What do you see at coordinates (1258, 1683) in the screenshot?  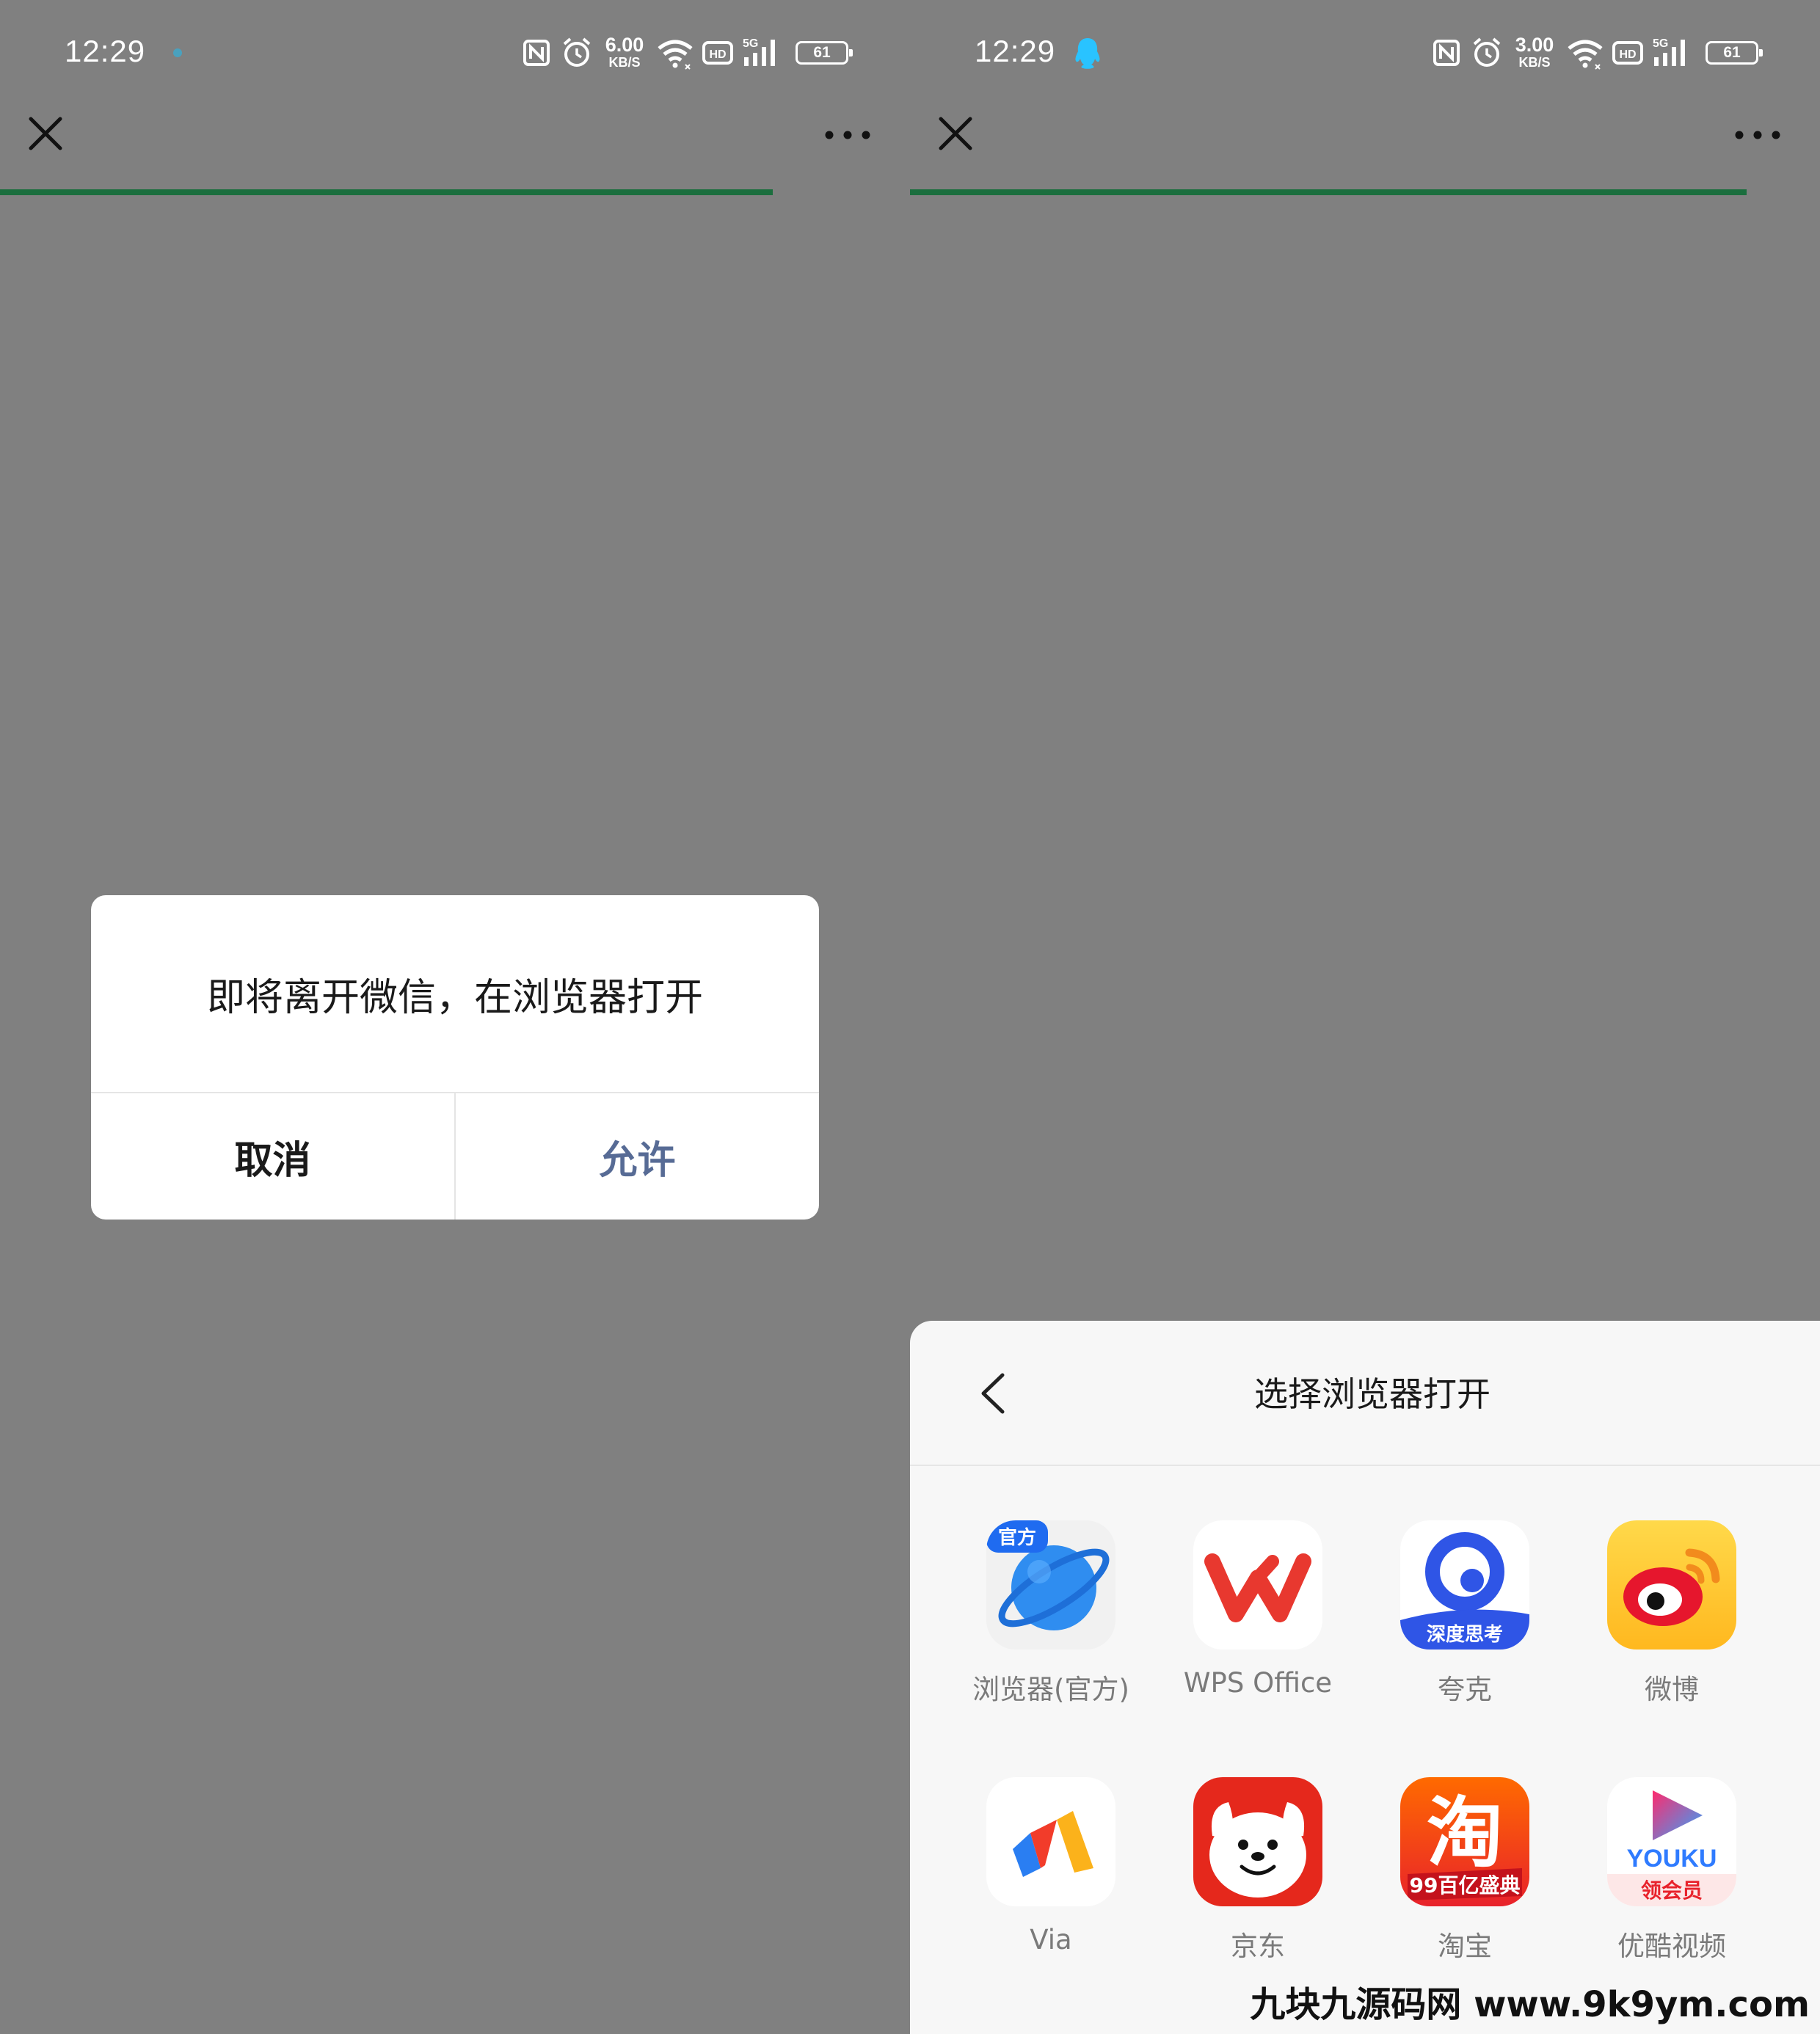 I see `app-label: WPS Office` at bounding box center [1258, 1683].